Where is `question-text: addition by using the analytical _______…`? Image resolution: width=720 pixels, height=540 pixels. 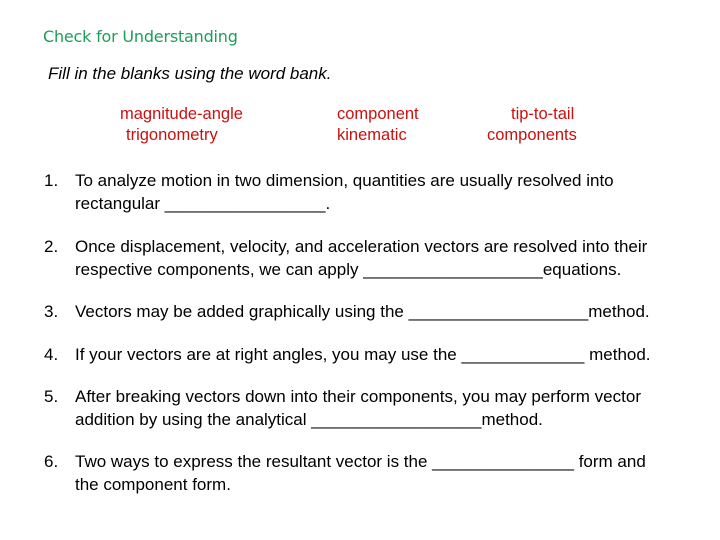 question-text: addition by using the analytical _______… is located at coordinates (309, 419).